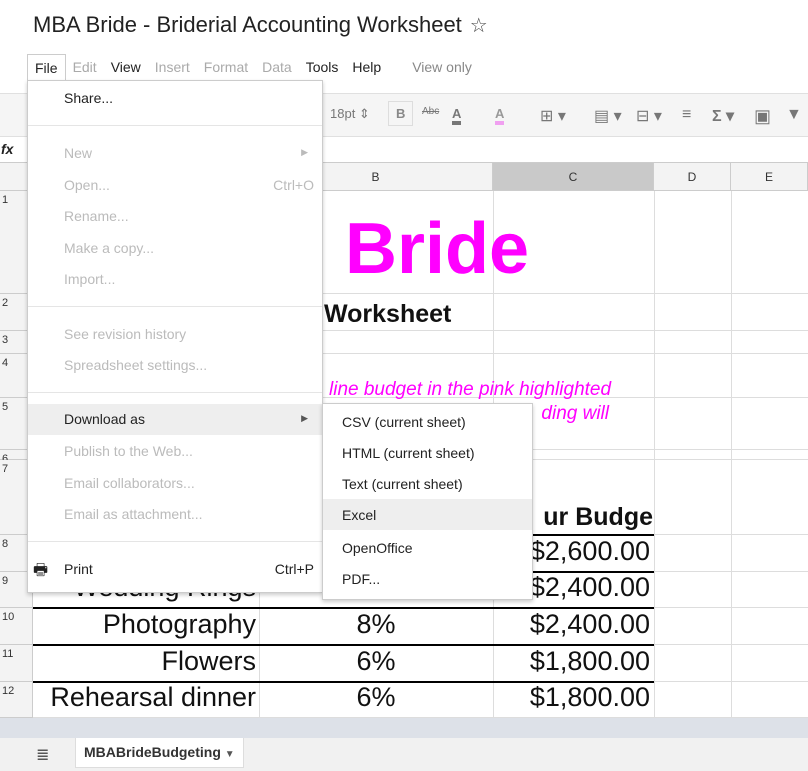 This screenshot has width=808, height=771. What do you see at coordinates (152, 752) in the screenshot?
I see `sheet-tab-label: MBABrideBudgeting` at bounding box center [152, 752].